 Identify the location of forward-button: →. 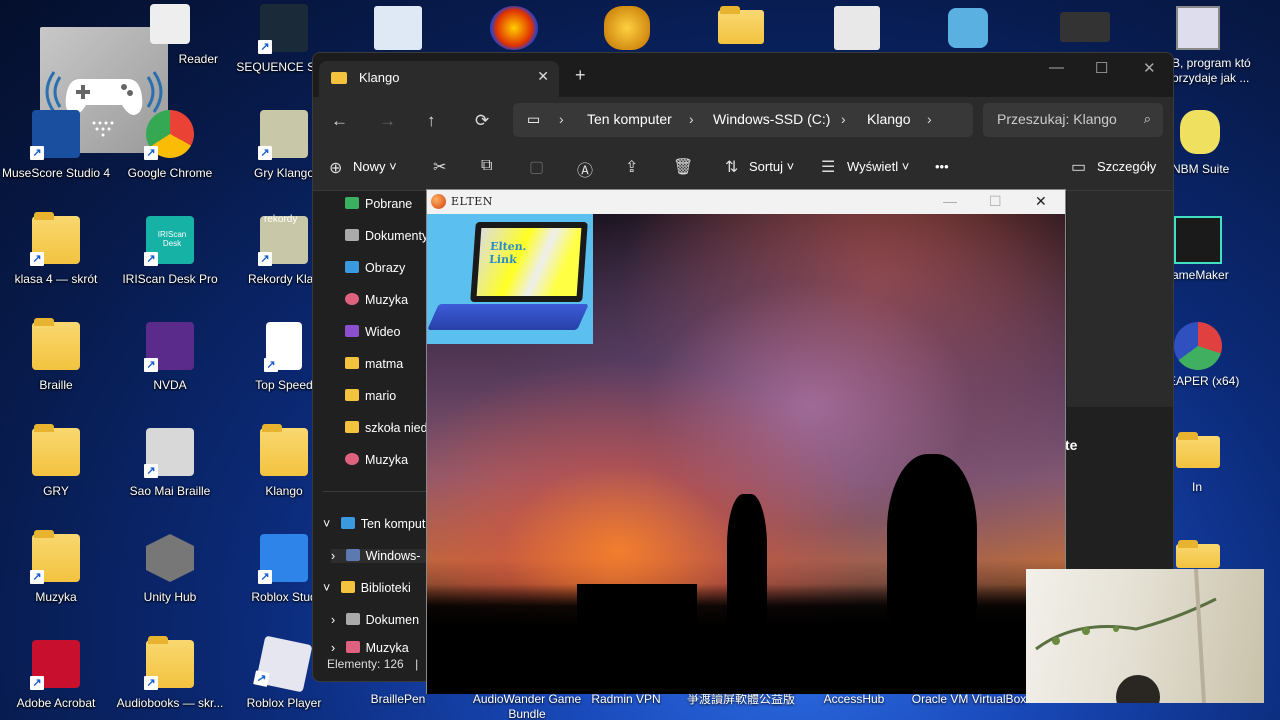
(387, 121).